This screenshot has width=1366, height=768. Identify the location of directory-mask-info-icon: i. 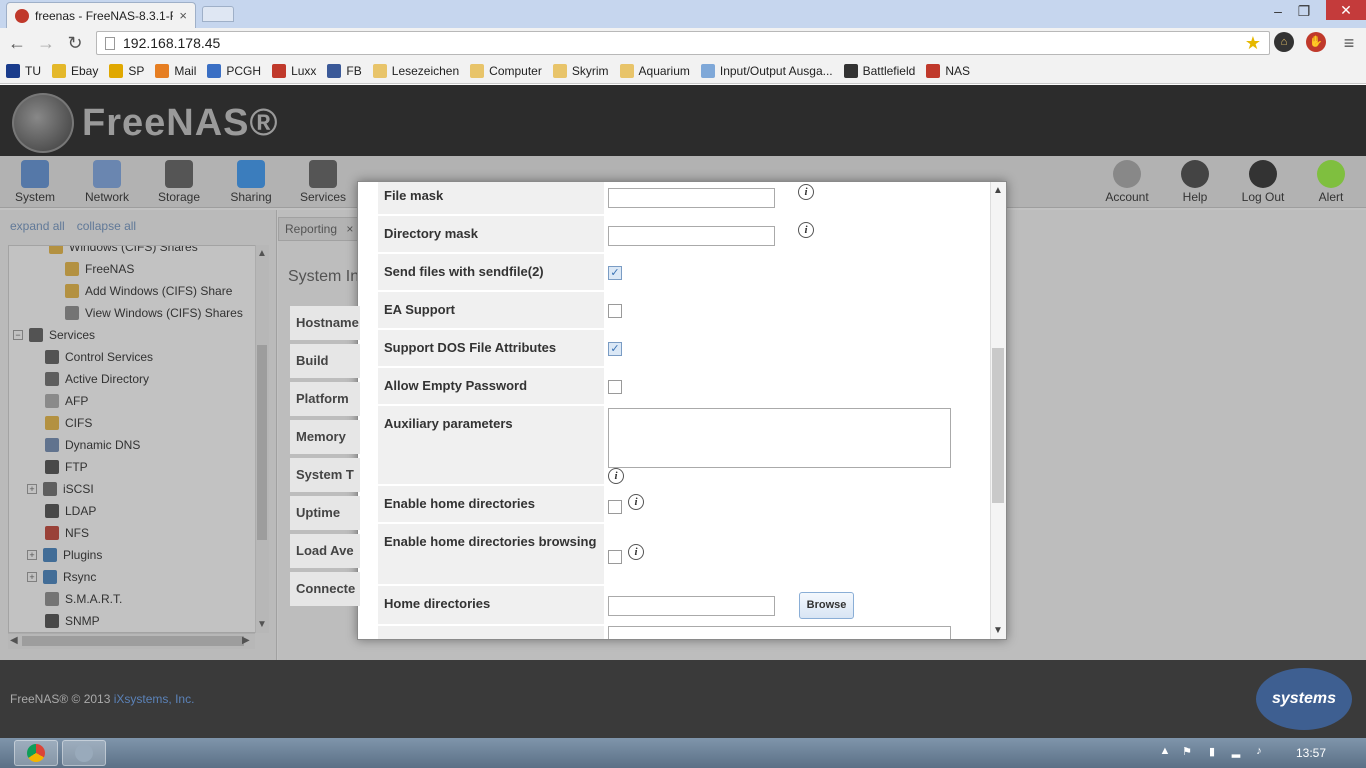
(806, 230).